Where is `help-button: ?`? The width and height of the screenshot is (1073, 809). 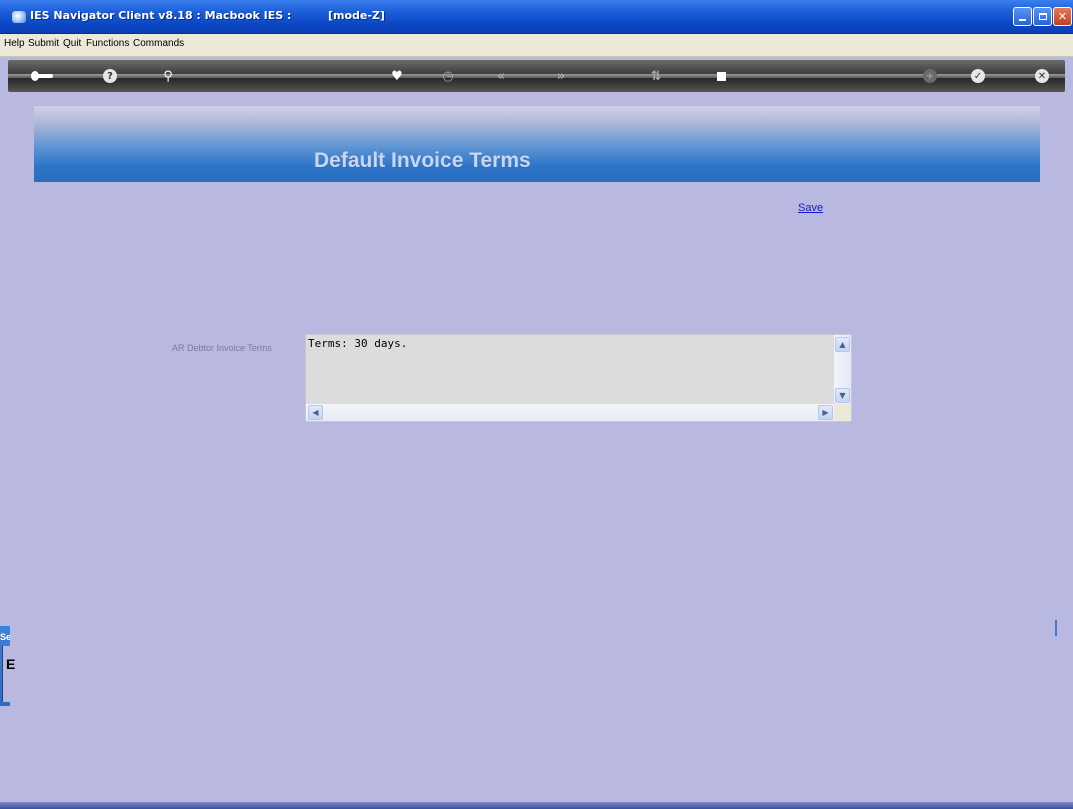
help-button: ? is located at coordinates (110, 76).